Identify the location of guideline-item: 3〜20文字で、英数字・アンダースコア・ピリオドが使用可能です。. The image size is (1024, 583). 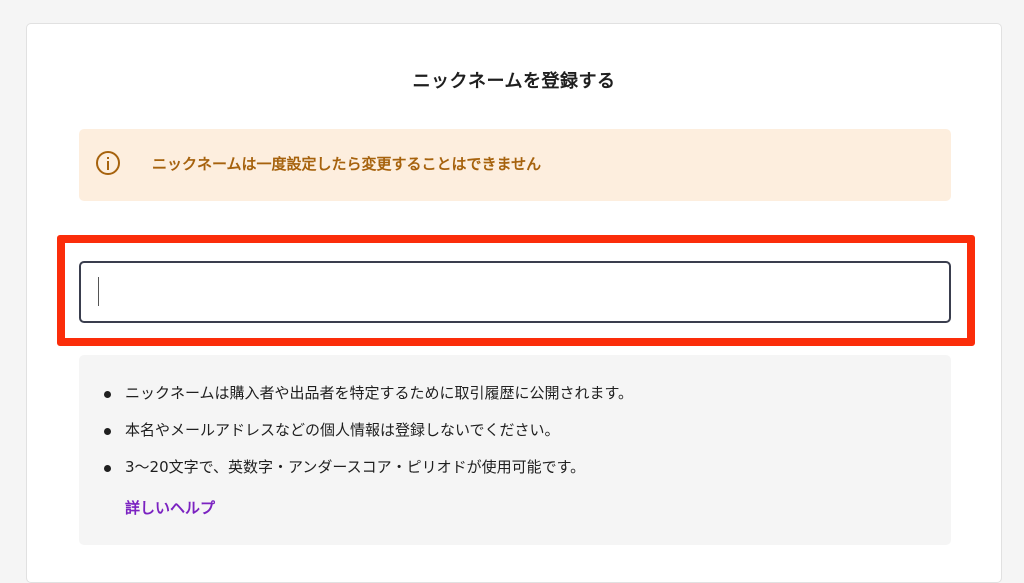
(355, 467).